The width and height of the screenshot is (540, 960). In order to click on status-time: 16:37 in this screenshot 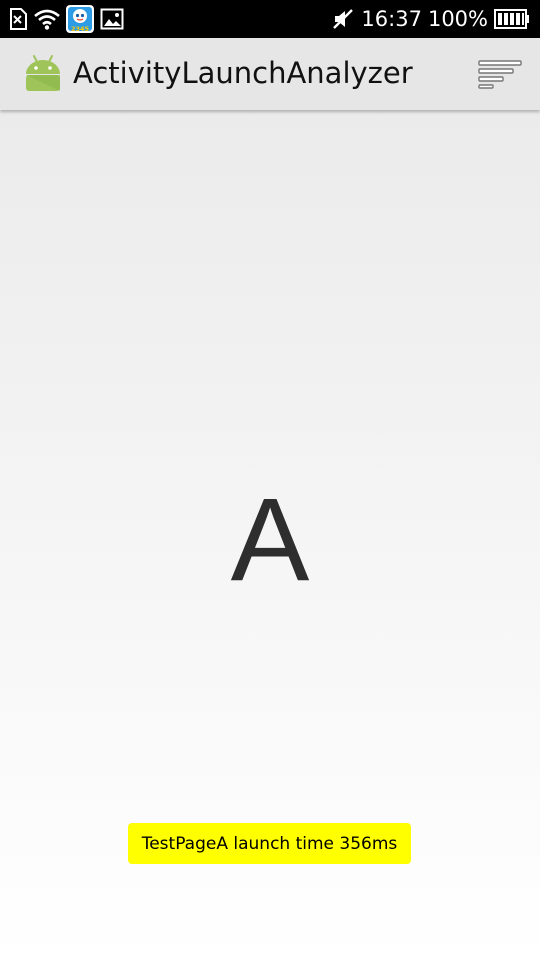, I will do `click(391, 19)`.